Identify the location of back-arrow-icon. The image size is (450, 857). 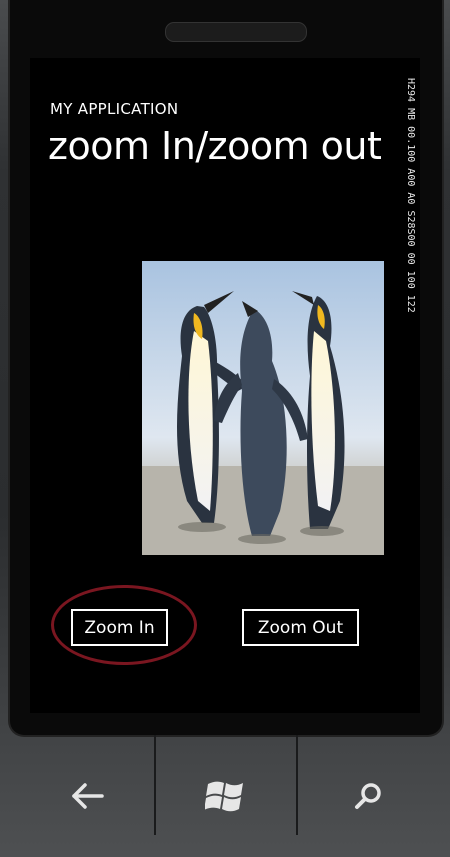
(88, 796).